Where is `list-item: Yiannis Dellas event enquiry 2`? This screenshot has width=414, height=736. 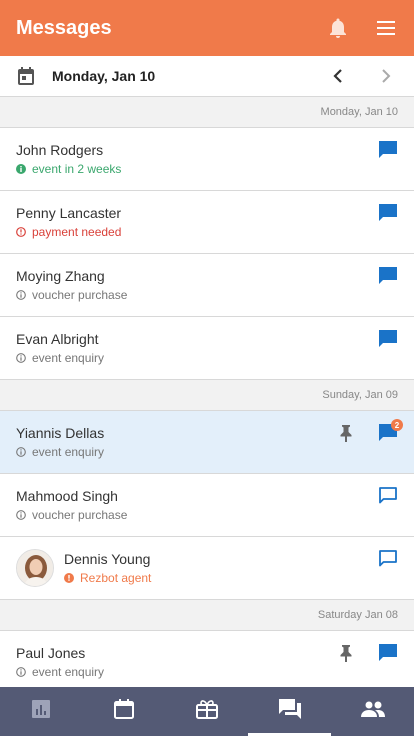 list-item: Yiannis Dellas event enquiry 2 is located at coordinates (207, 442).